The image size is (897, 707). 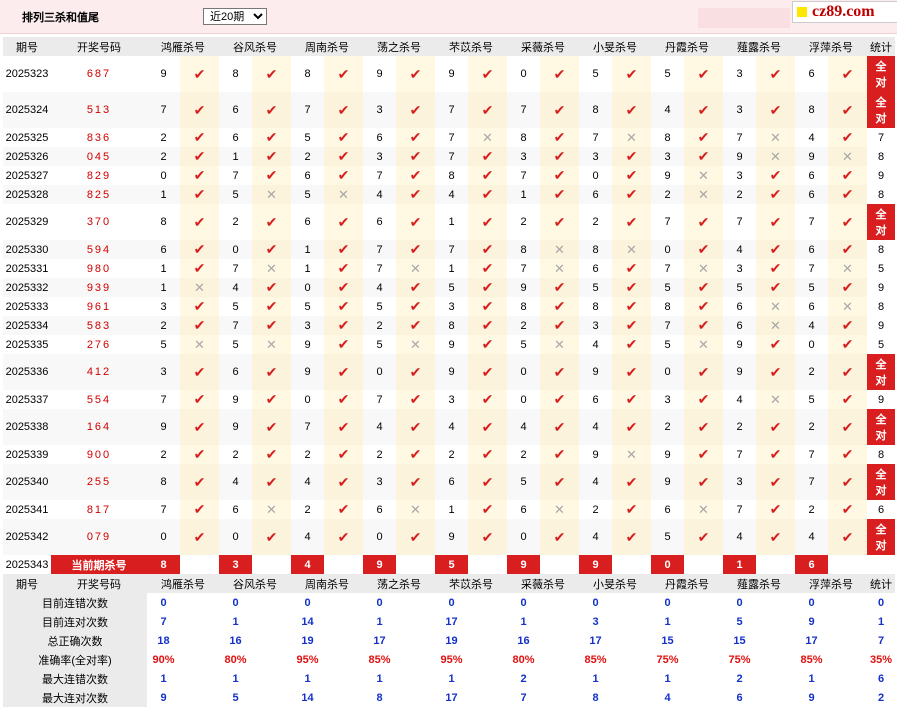 What do you see at coordinates (595, 697) in the screenshot?
I see `stats-value: 8` at bounding box center [595, 697].